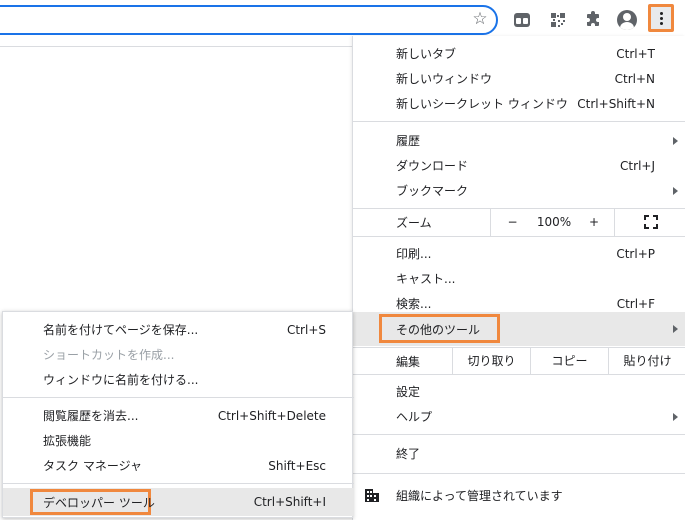 The image size is (685, 520). What do you see at coordinates (519, 253) in the screenshot?
I see `menu-item-print: 印刷... Ctrl+P` at bounding box center [519, 253].